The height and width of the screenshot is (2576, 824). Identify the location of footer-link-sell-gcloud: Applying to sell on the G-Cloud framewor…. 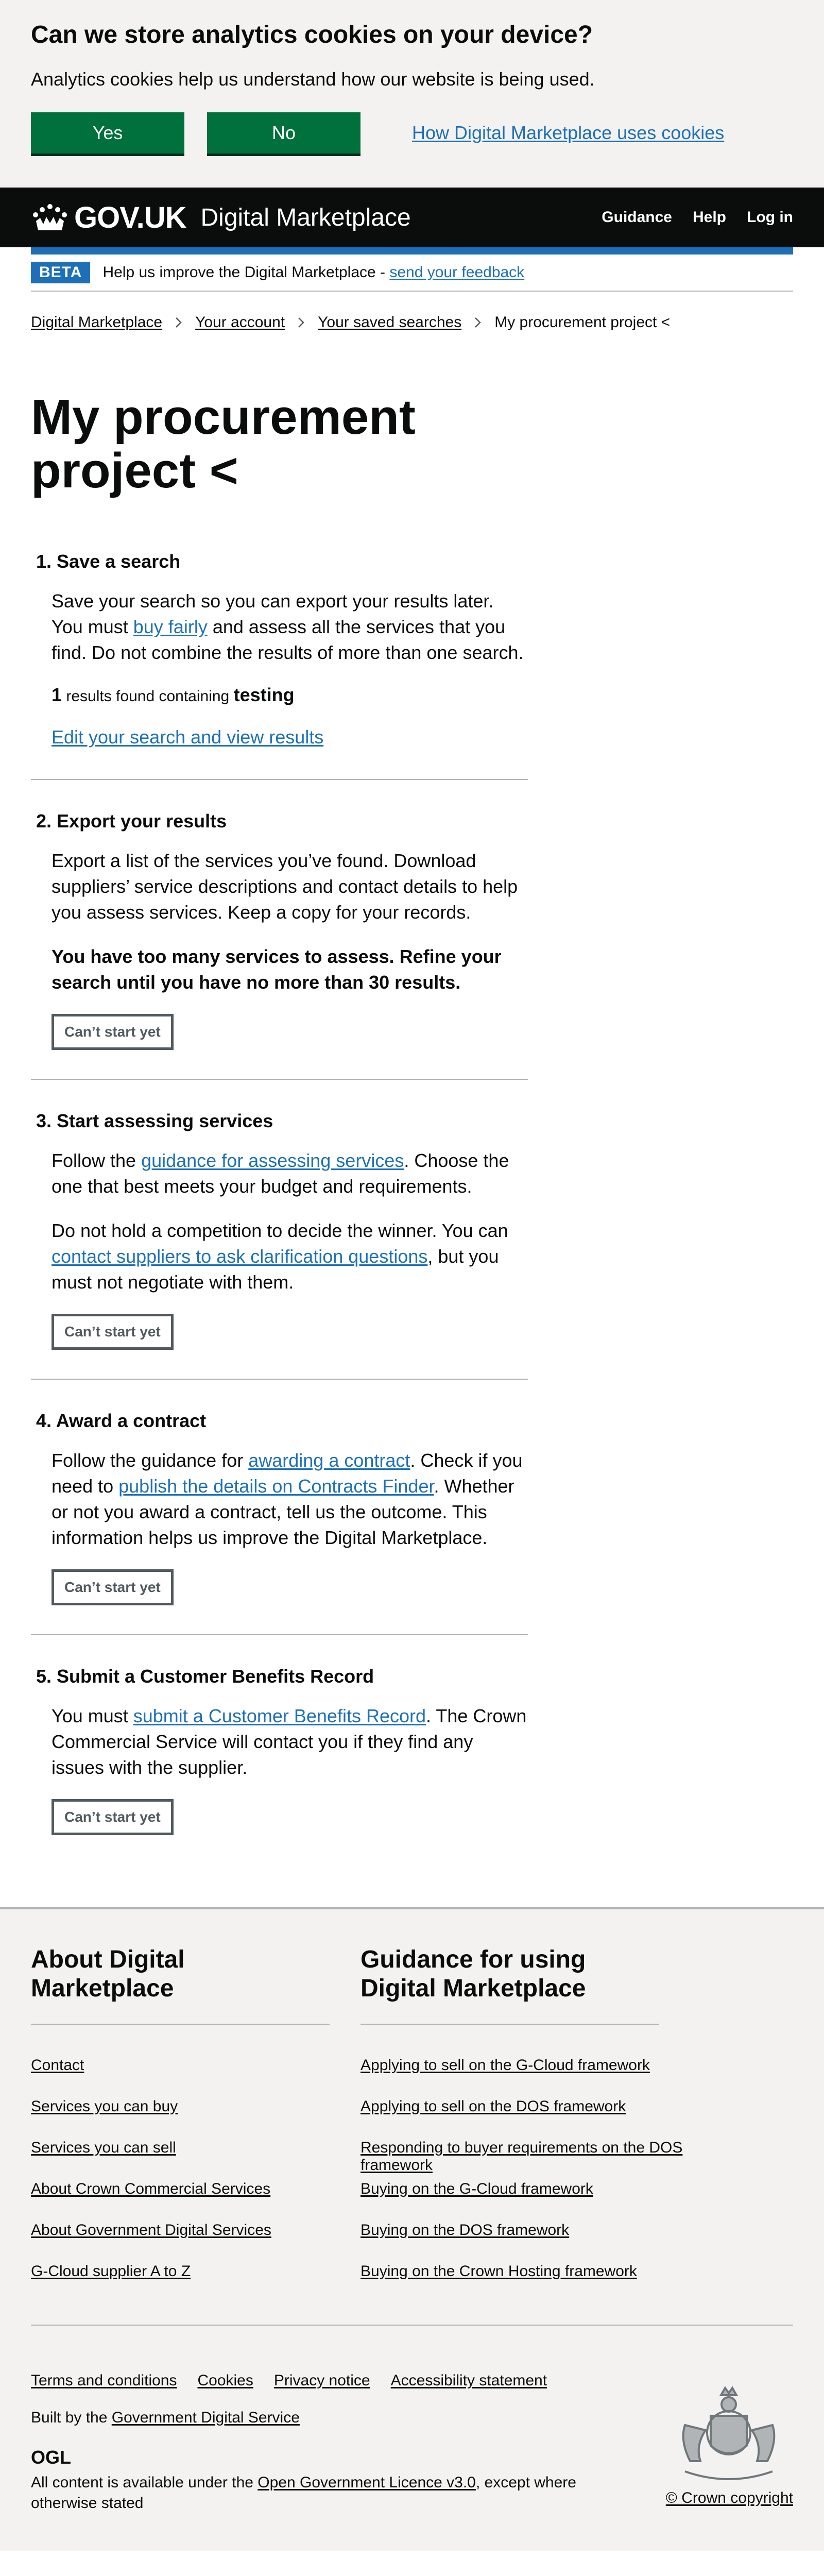
(505, 2065).